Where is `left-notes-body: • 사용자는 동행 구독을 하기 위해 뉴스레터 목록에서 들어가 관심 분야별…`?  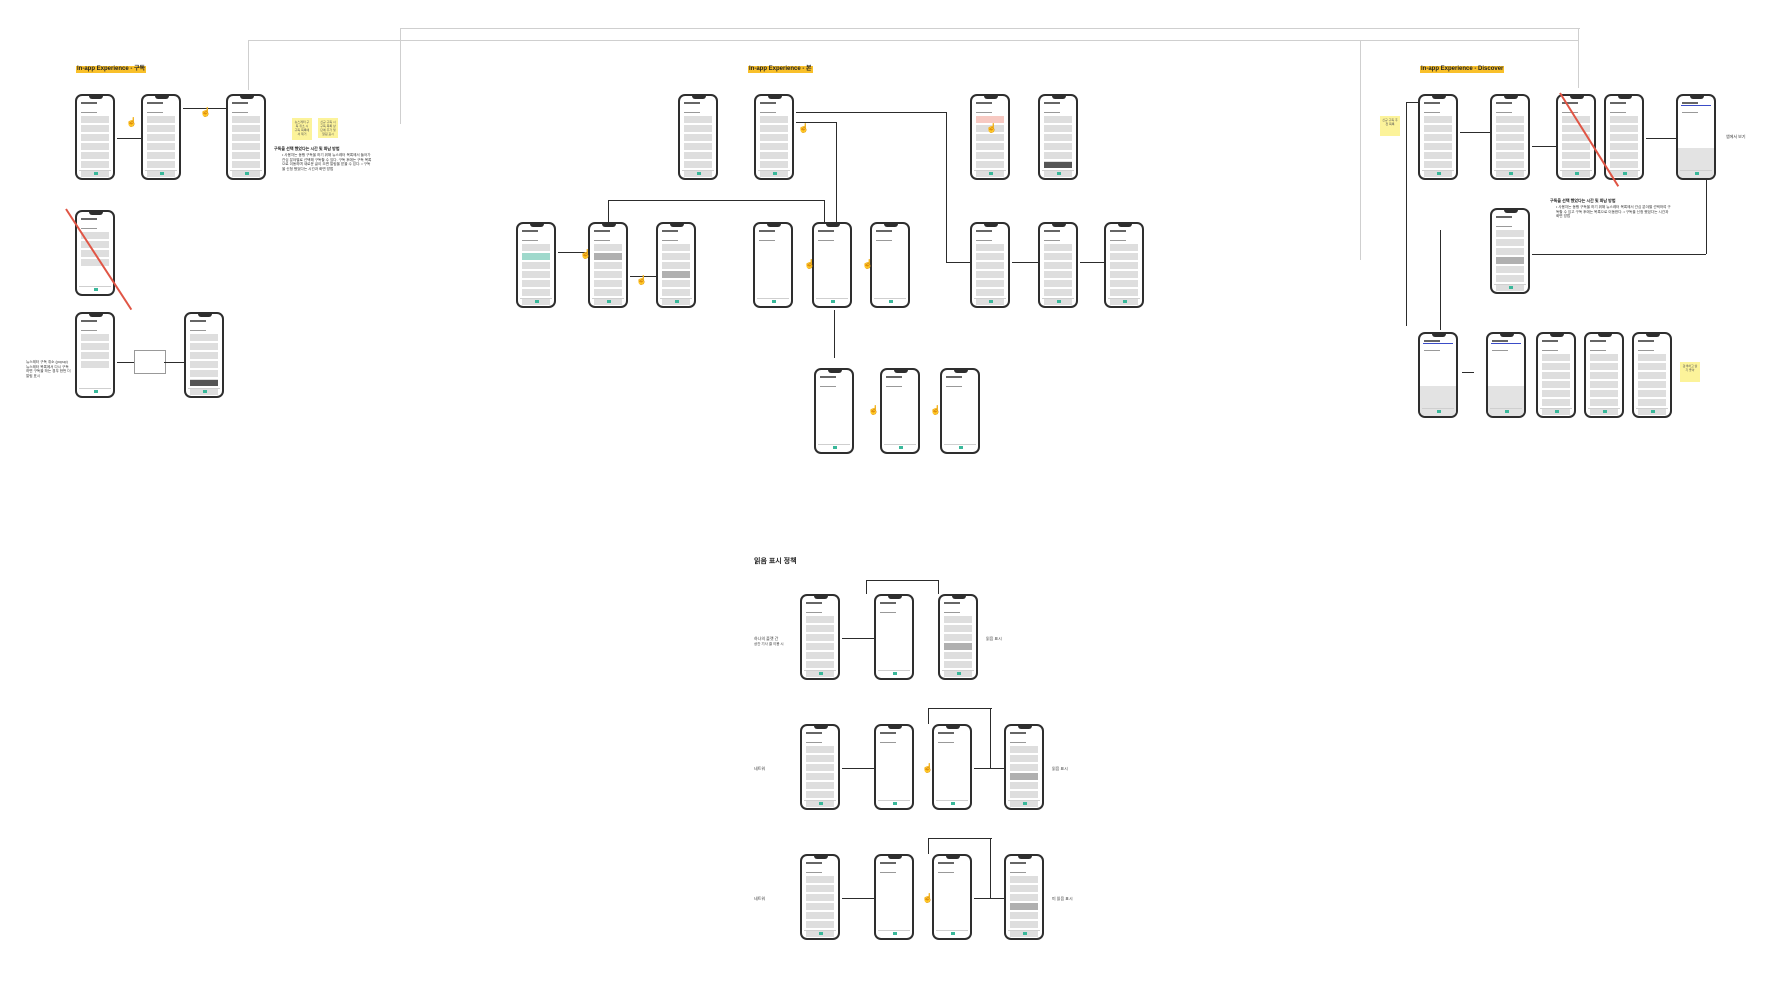 left-notes-body: • 사용자는 동행 구독을 하기 위해 뉴스레터 목록에서 들어가 관심 분야별… is located at coordinates (327, 162).